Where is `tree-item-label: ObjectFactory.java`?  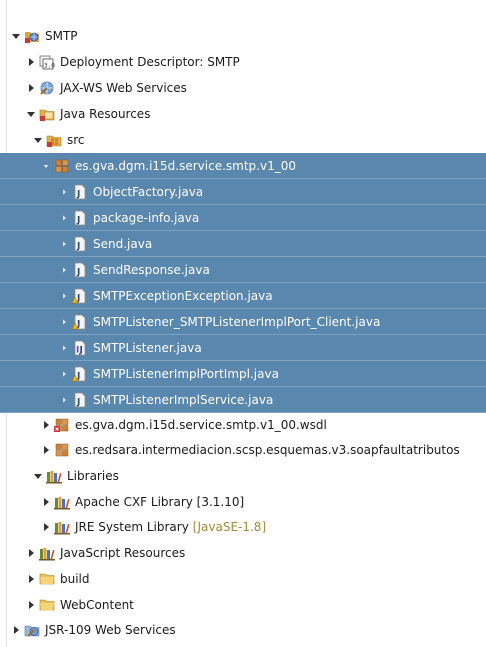 tree-item-label: ObjectFactory.java is located at coordinates (148, 191).